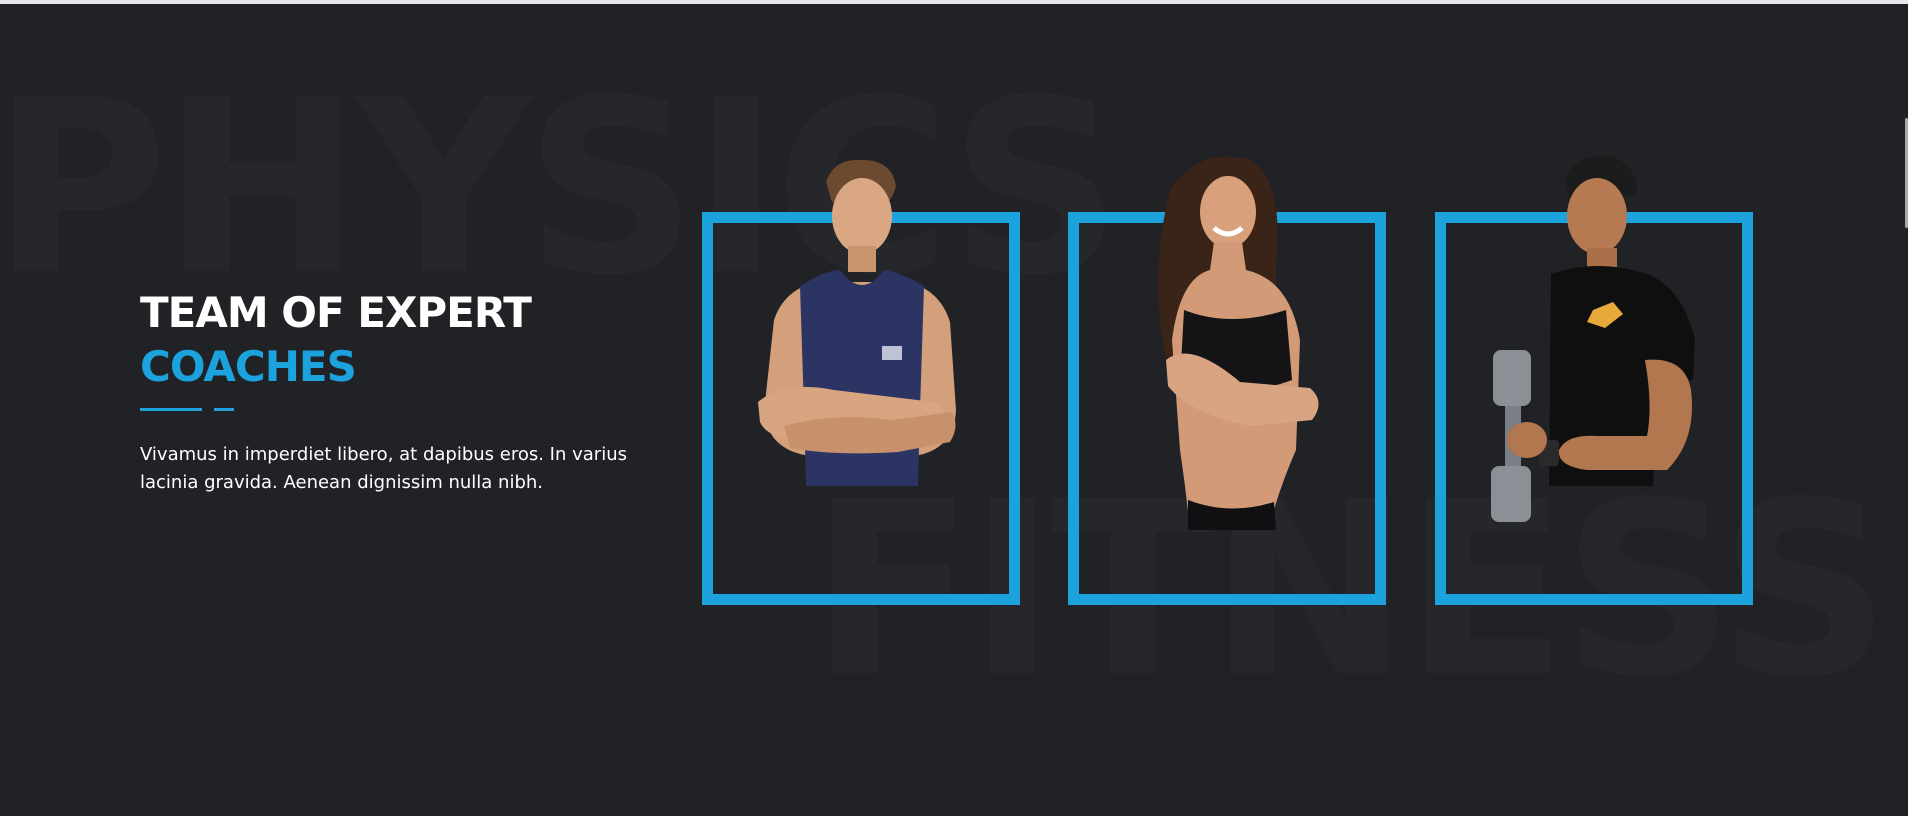 The image size is (1908, 816). I want to click on section-title-line1: TEAM OF EXPERT, so click(336, 312).